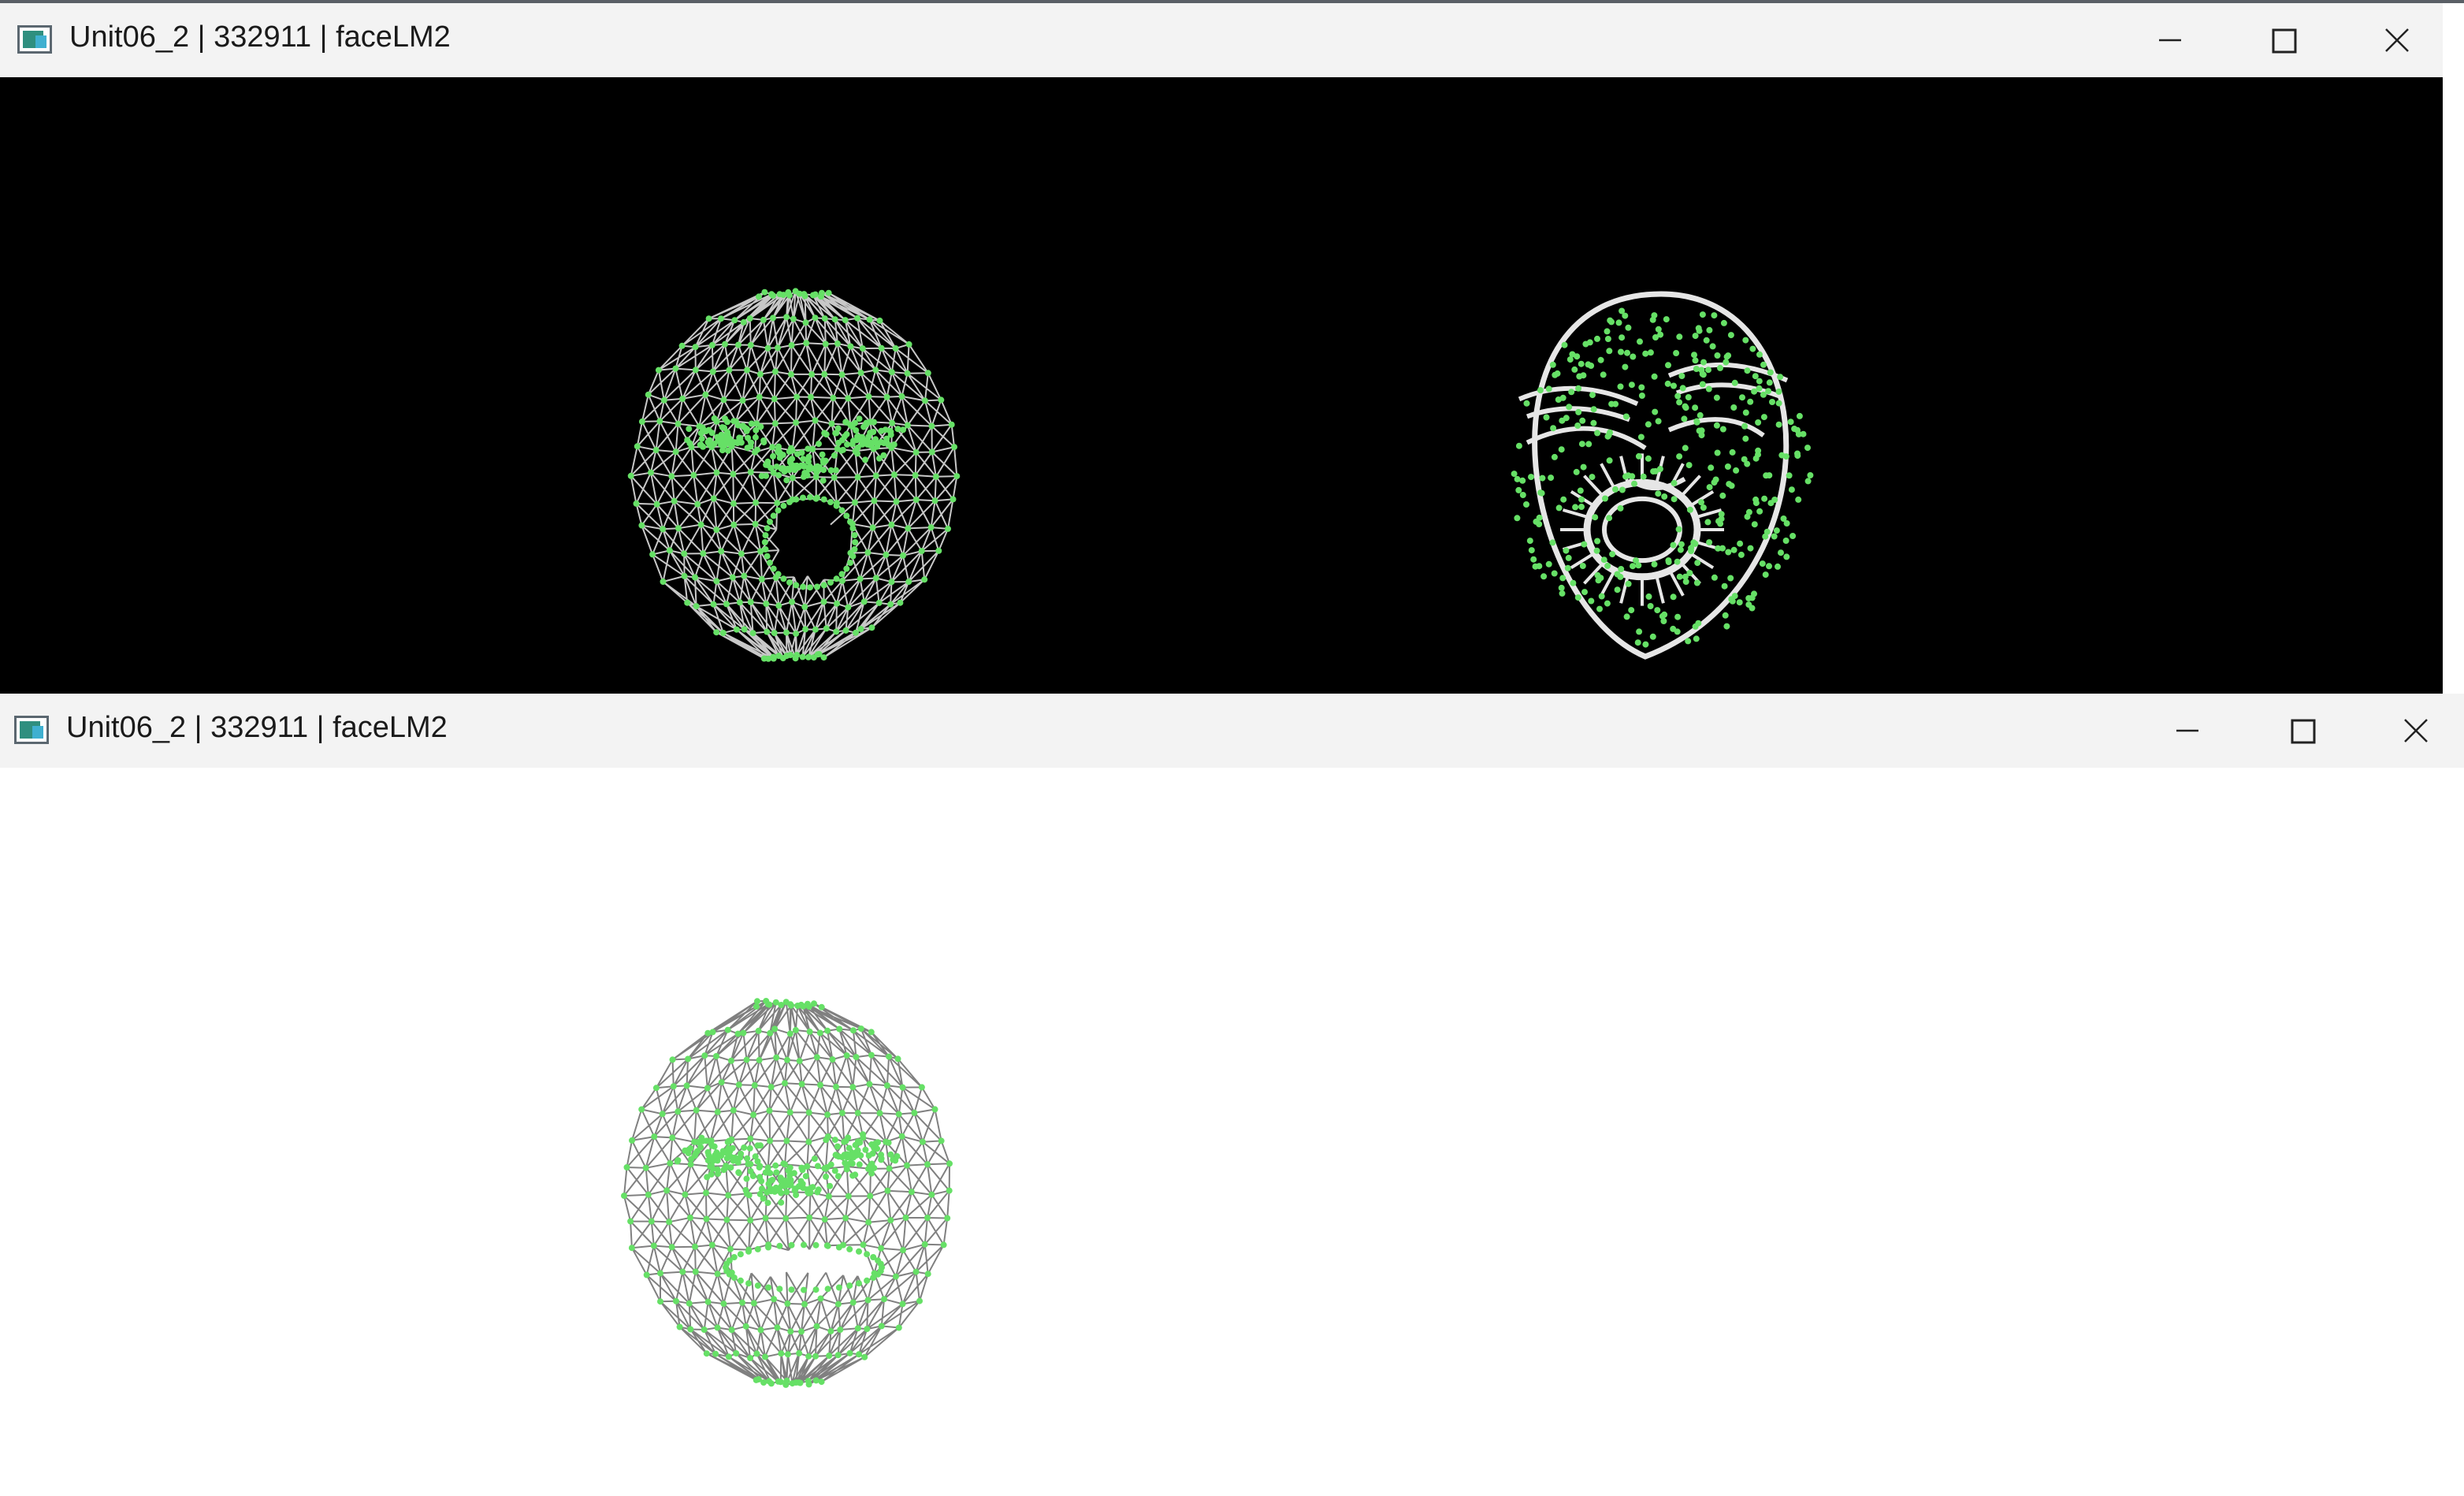  What do you see at coordinates (1221, 40) in the screenshot?
I see `top-window-titlebar: Unit06_2 | 332911 | faceLM2` at bounding box center [1221, 40].